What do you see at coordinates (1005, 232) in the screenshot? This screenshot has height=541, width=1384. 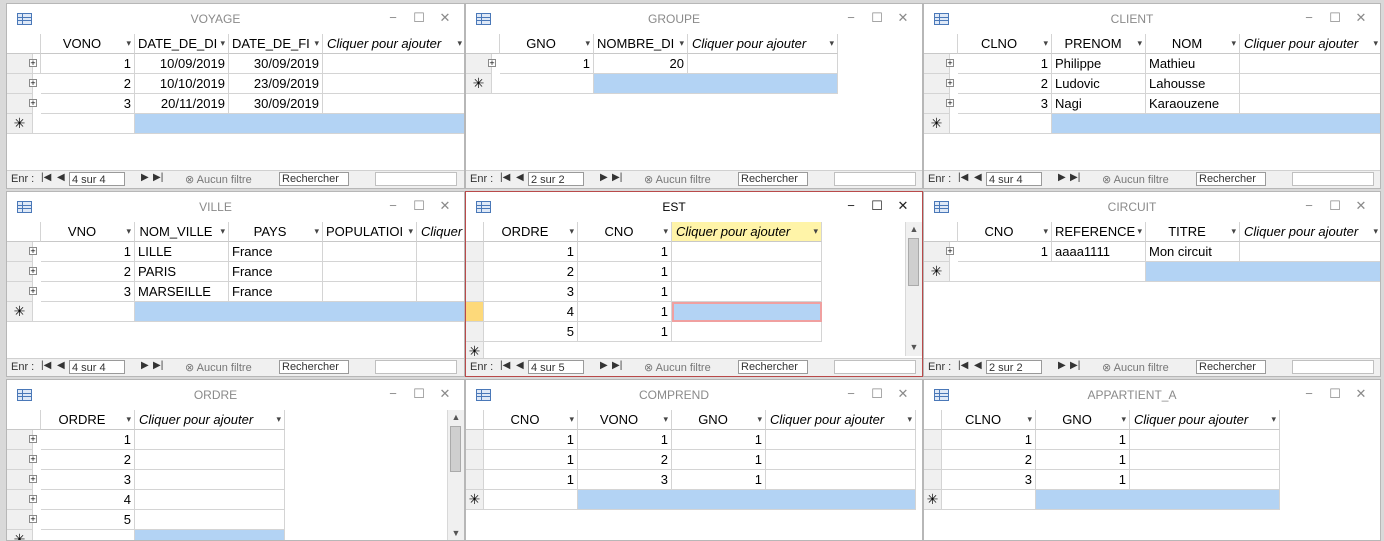 I see `column-header: CNO ▾` at bounding box center [1005, 232].